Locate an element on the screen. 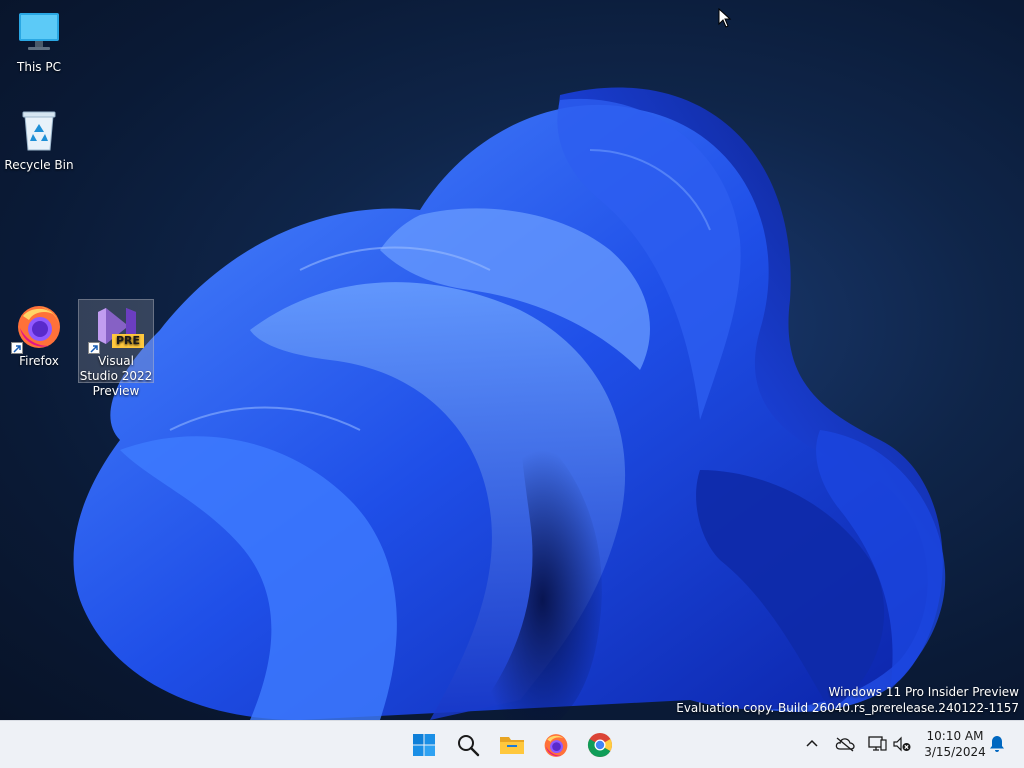 The width and height of the screenshot is (1024, 768). notifications-button is located at coordinates (997, 744).